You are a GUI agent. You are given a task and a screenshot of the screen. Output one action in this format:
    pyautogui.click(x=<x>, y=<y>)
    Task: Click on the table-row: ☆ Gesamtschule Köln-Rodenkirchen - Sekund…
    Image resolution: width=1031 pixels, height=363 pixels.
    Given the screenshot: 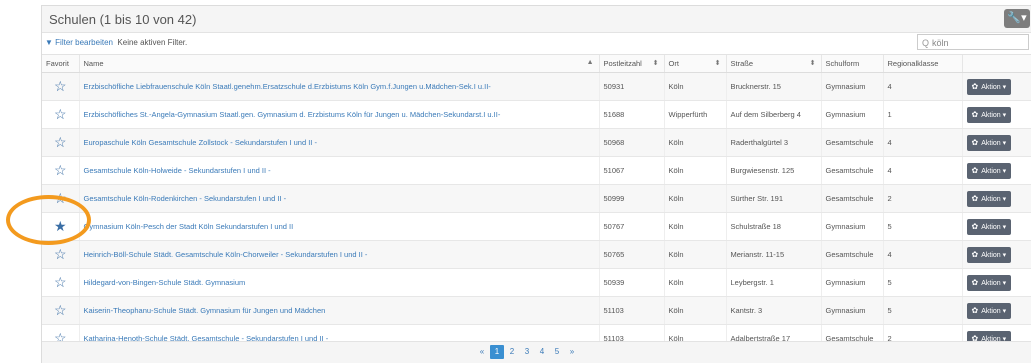 What is the action you would take?
    pyautogui.click(x=536, y=198)
    